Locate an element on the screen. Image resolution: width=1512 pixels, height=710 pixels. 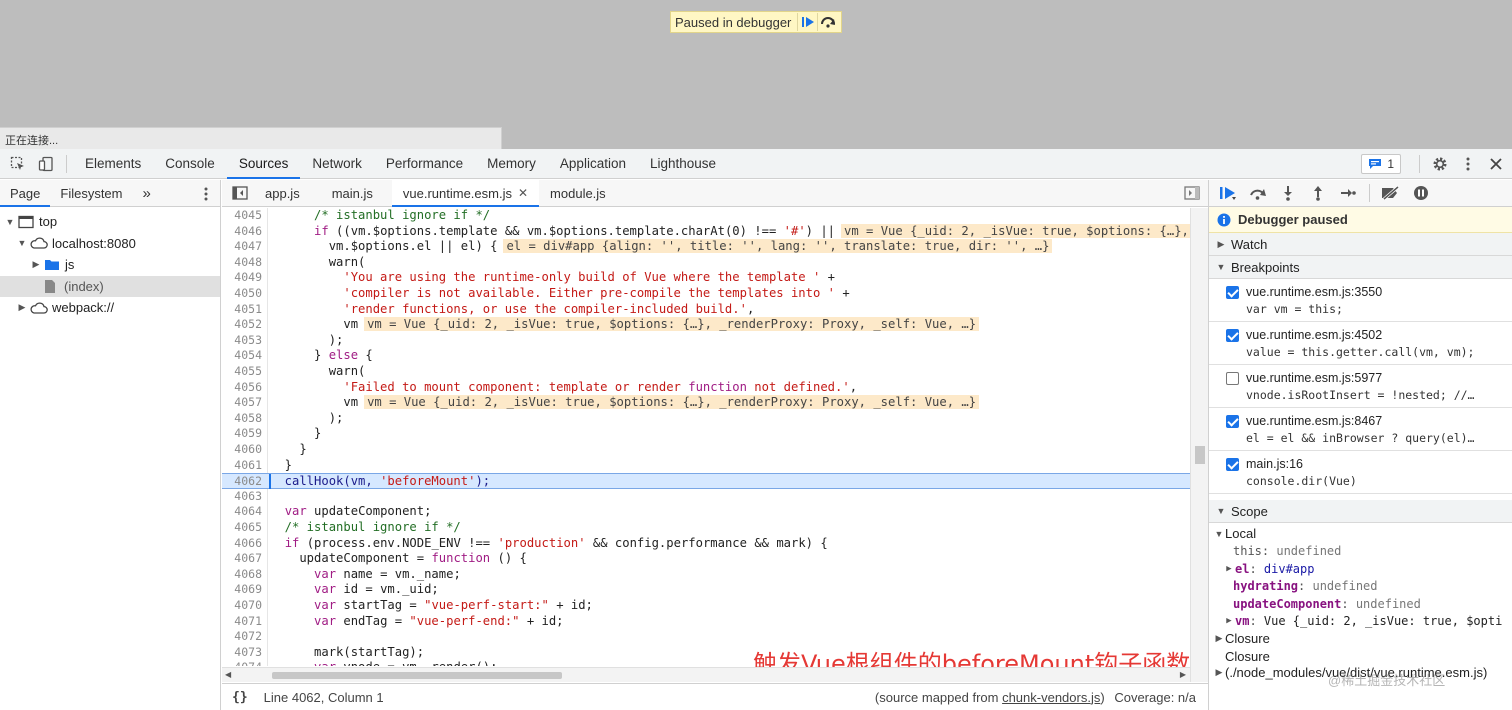
line-number: 4063 is located at coordinates (242, 497).